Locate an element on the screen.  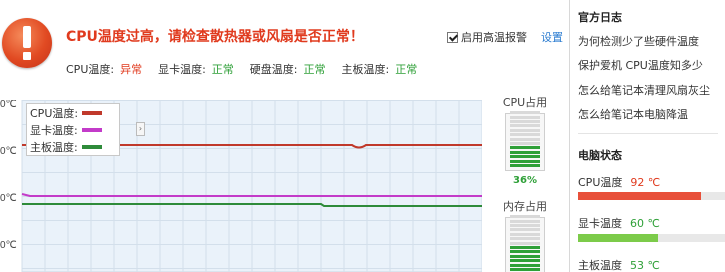
board-status-label: 主板温度: is located at coordinates (365, 69).